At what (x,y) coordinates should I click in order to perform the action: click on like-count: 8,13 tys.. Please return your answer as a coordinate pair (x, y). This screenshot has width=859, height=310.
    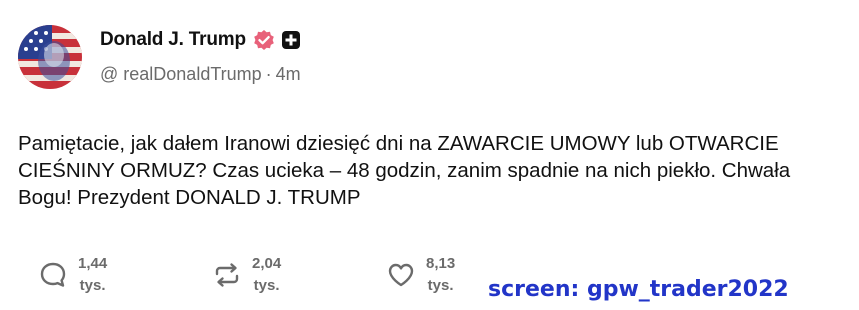
    Looking at the image, I should click on (440, 275).